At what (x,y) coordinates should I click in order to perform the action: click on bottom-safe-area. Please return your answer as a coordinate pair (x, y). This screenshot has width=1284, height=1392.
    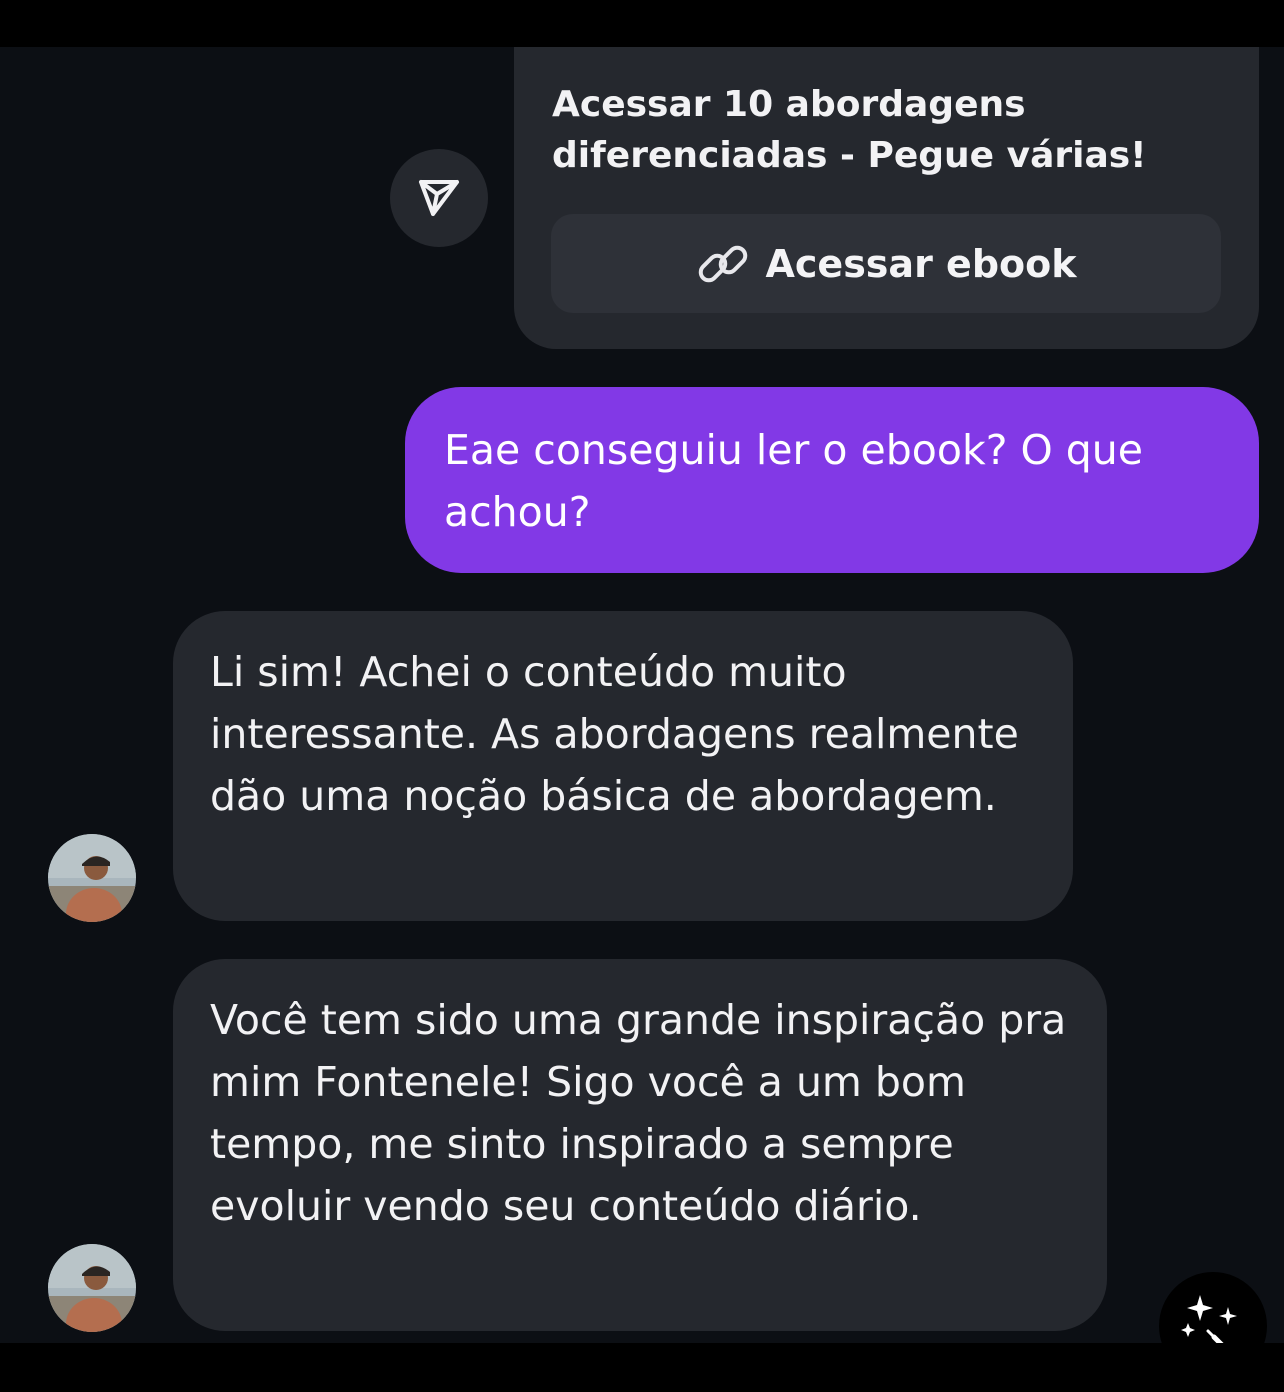
    Looking at the image, I should click on (642, 1367).